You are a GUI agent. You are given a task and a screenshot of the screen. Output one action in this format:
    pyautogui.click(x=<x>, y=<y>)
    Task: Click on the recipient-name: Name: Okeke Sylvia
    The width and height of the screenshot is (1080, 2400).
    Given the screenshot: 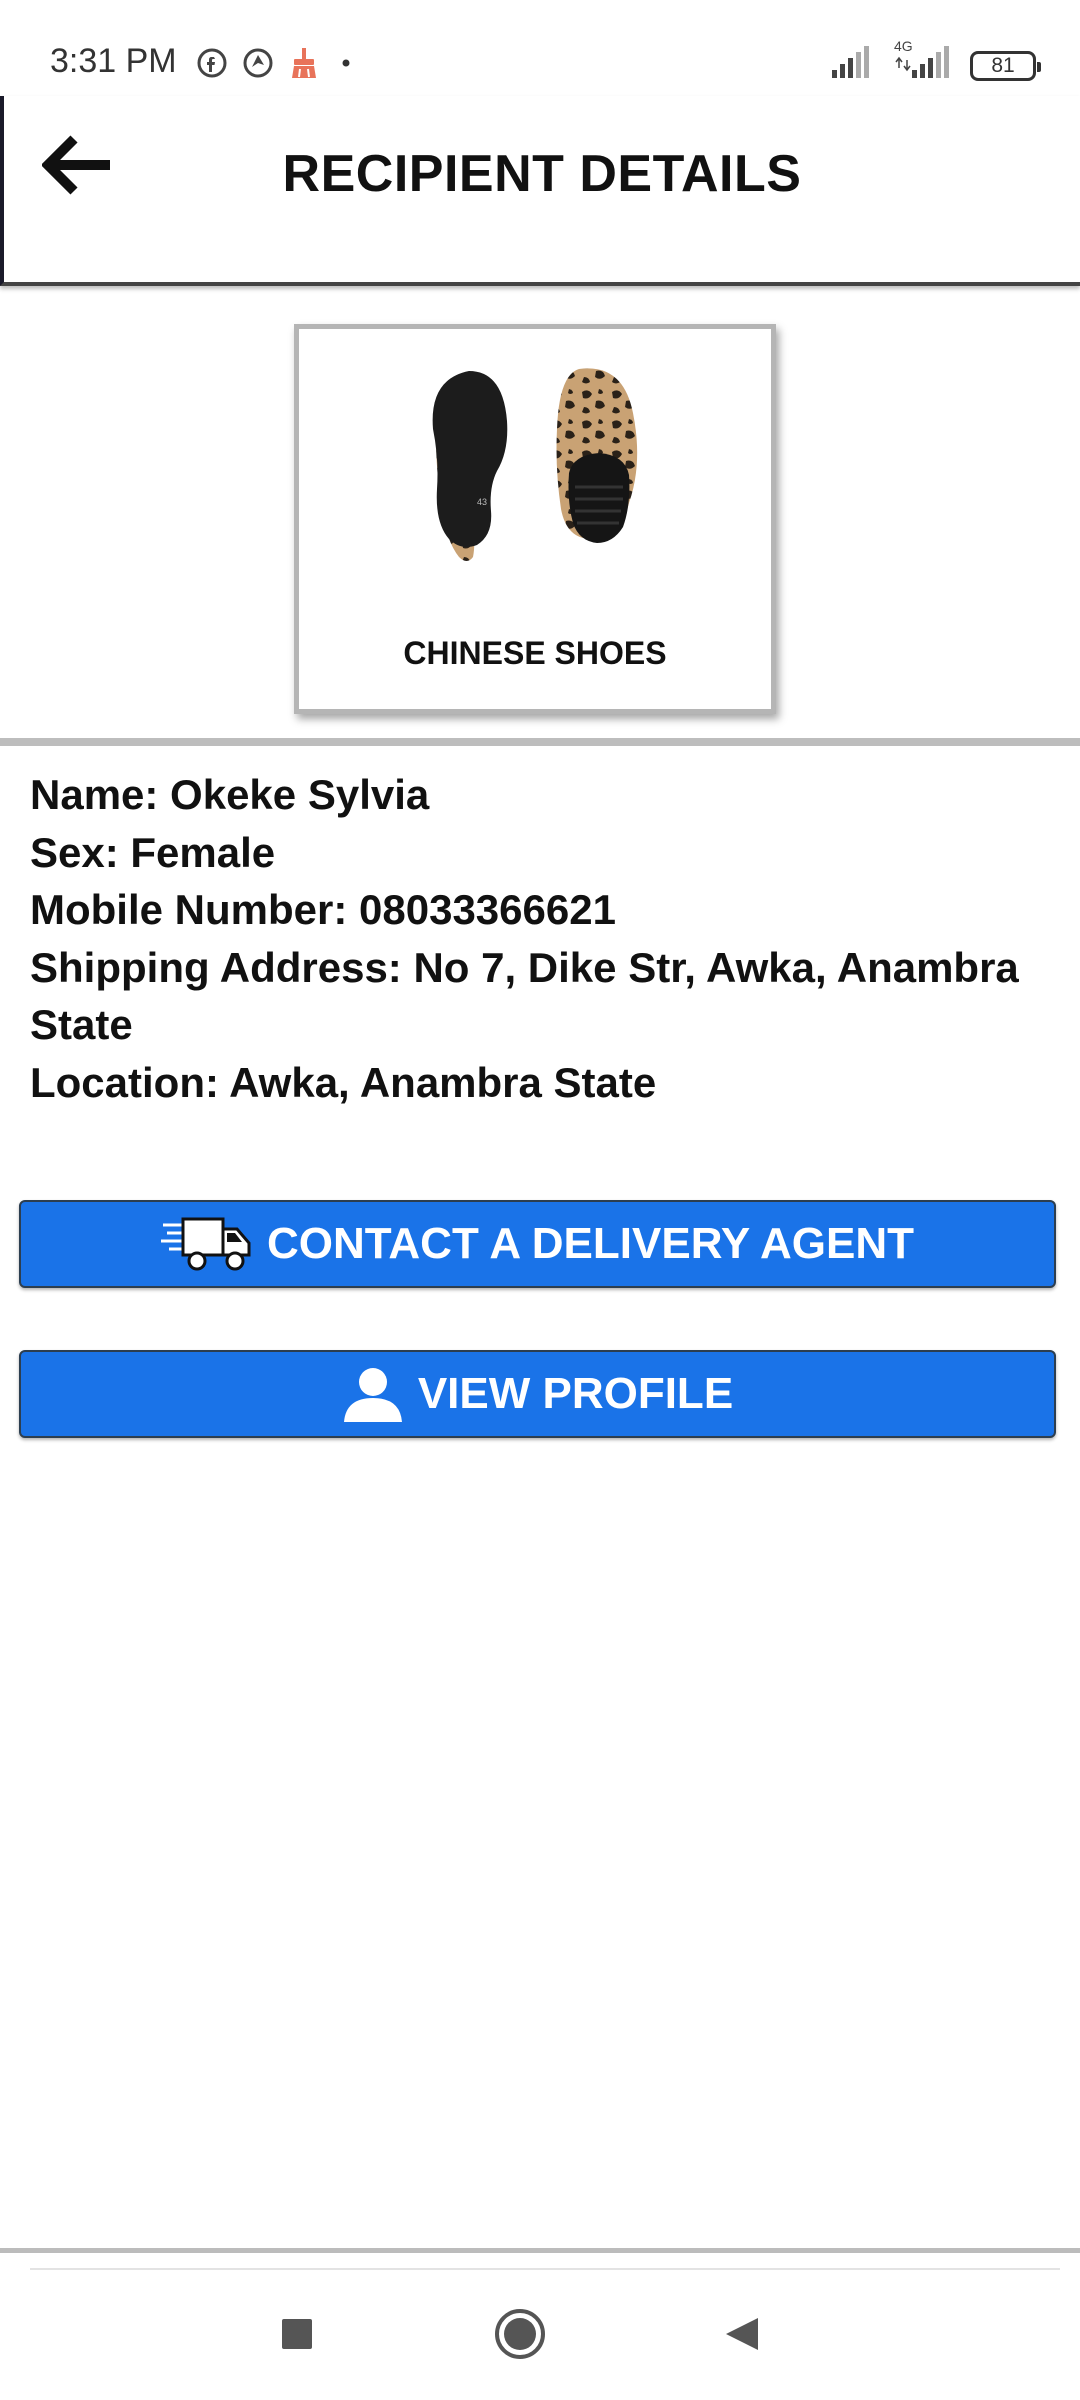 What is the action you would take?
    pyautogui.click(x=230, y=794)
    